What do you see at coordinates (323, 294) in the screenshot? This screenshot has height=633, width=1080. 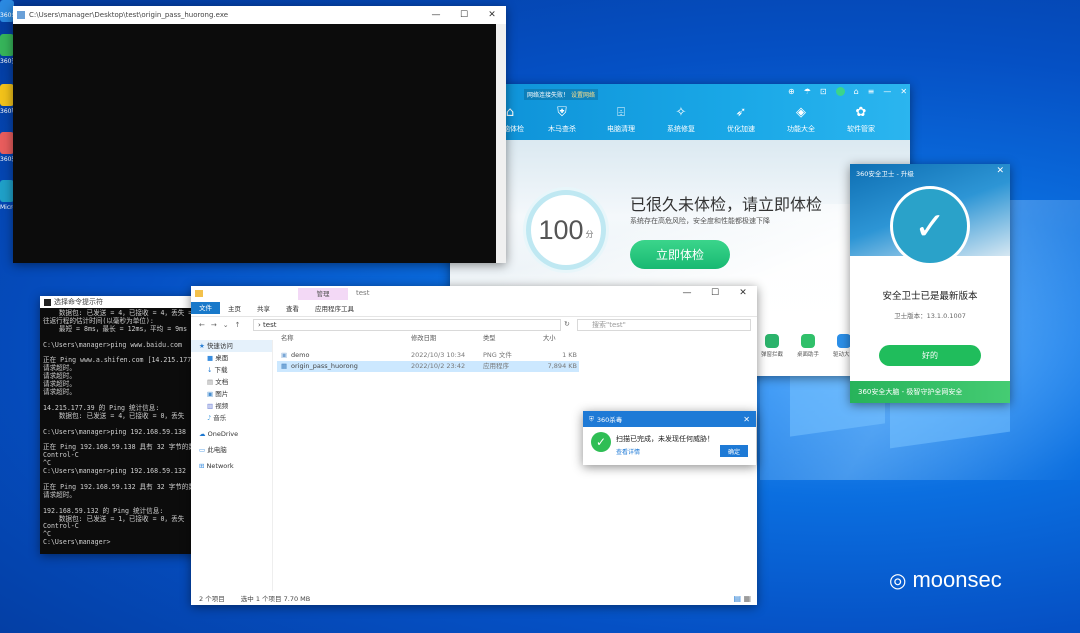 I see `context-tab-manage: 管理` at bounding box center [323, 294].